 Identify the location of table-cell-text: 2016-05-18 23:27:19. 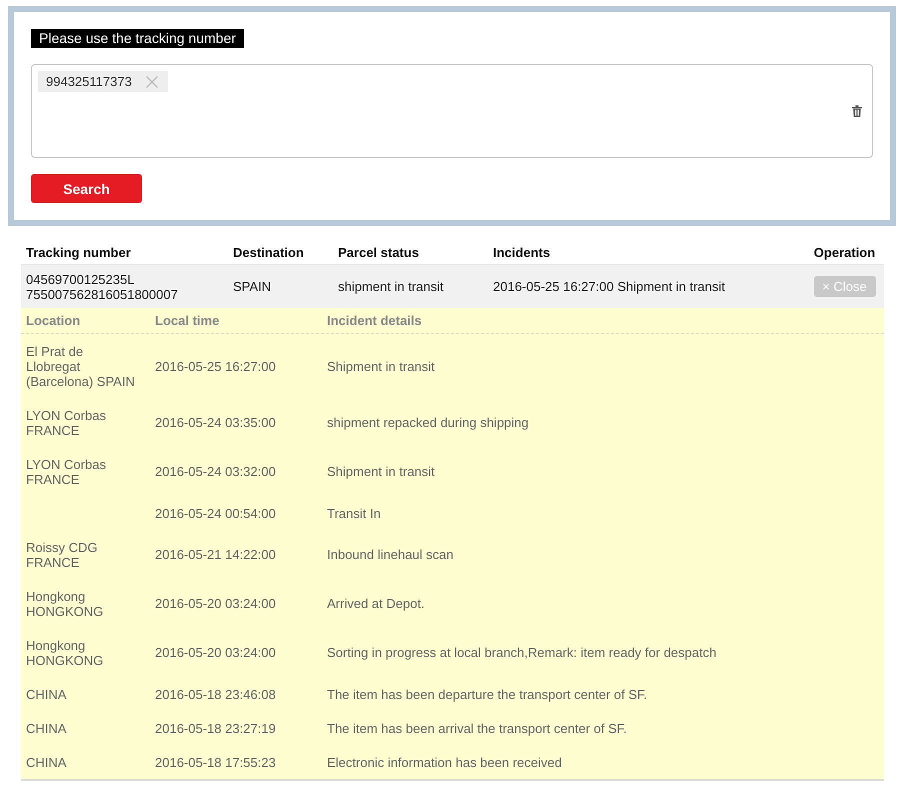
(215, 728).